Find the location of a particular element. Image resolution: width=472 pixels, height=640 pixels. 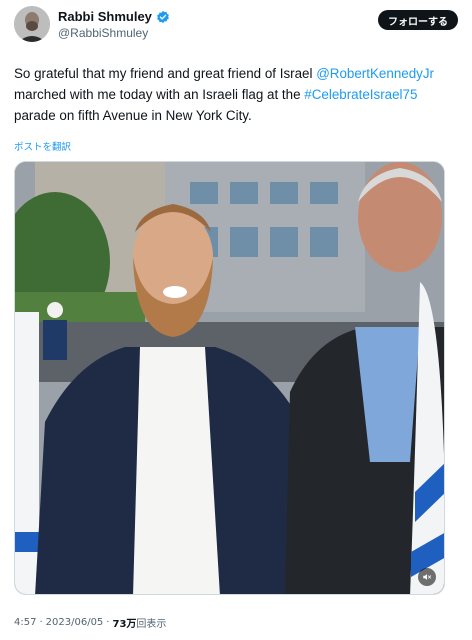

views-label: 回表示 is located at coordinates (151, 624).